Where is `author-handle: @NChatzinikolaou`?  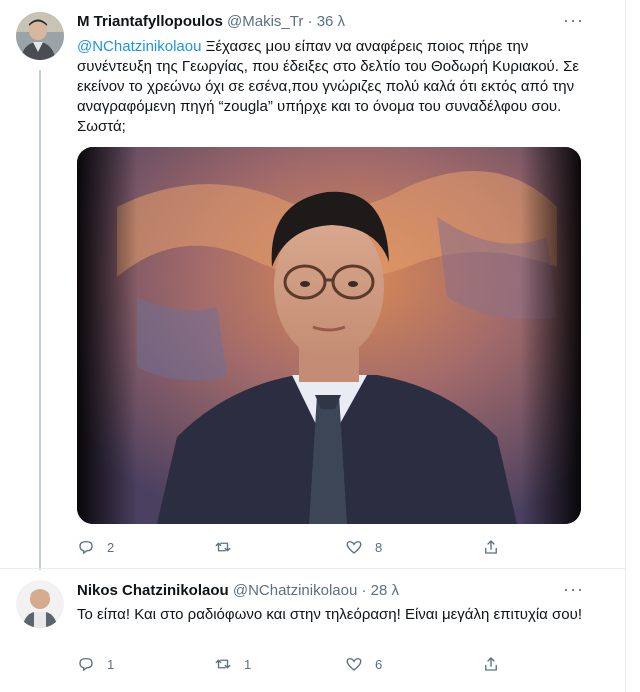 author-handle: @NChatzinikolaou is located at coordinates (295, 590).